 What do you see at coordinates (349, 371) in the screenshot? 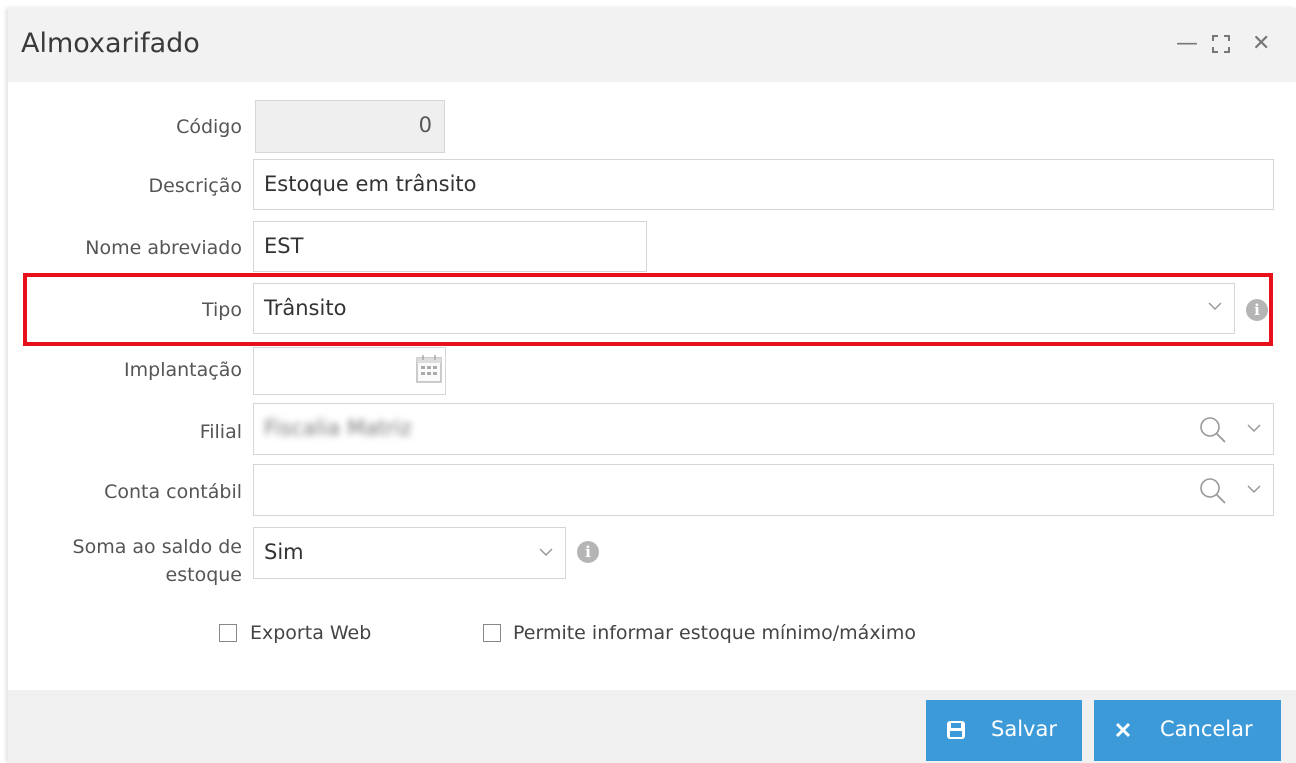
I see `implantacao-date-input` at bounding box center [349, 371].